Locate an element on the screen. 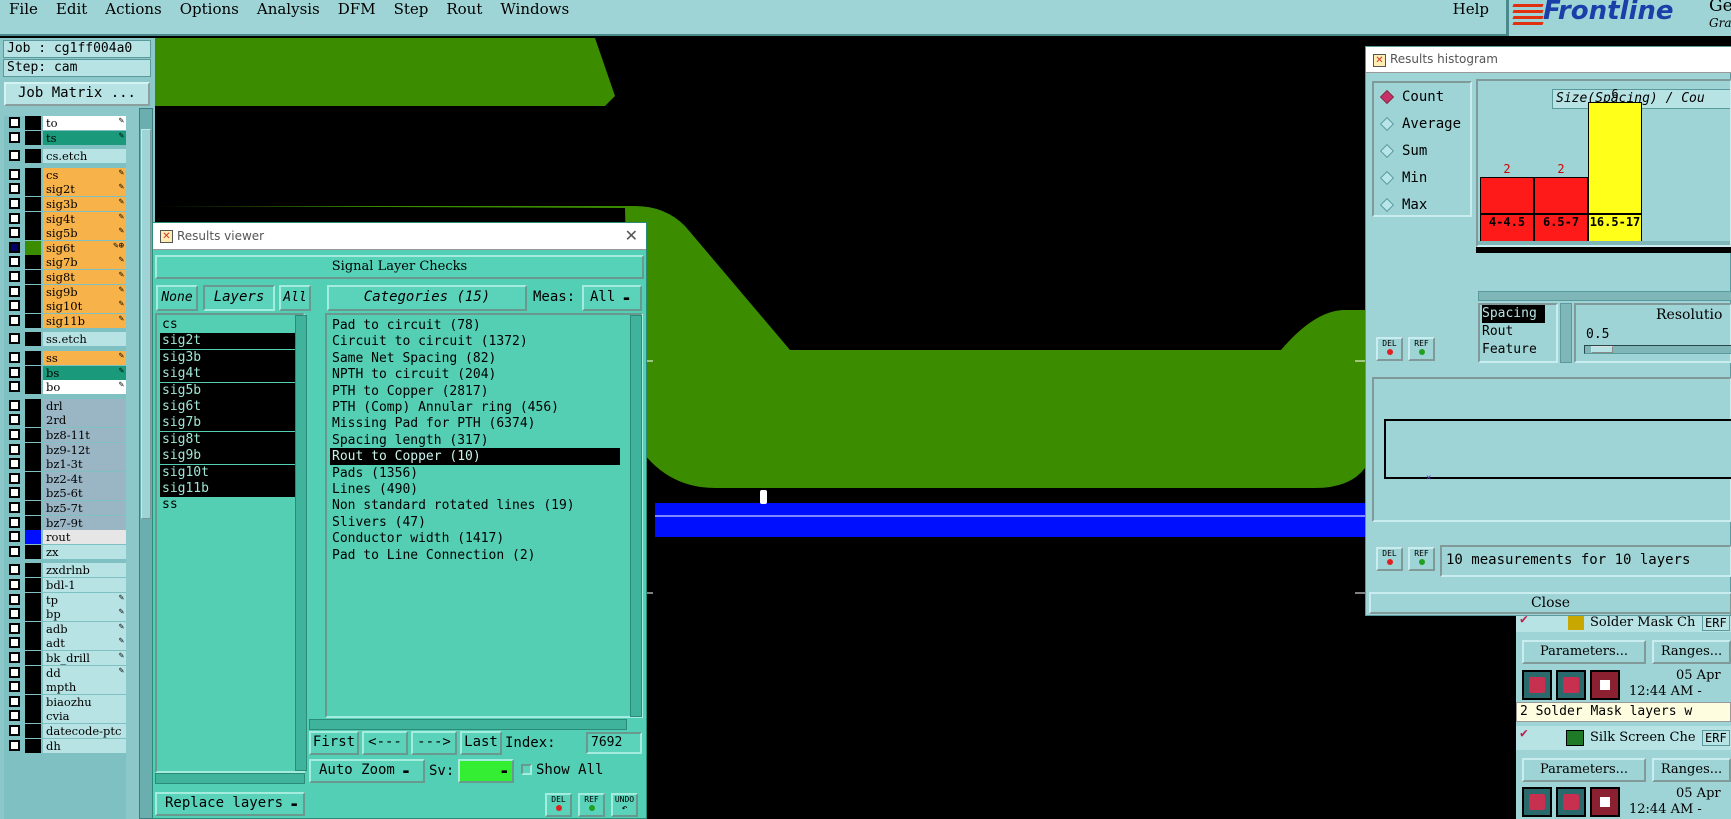 This screenshot has width=1731, height=819. mode-radio-count: Count is located at coordinates (1411, 97).